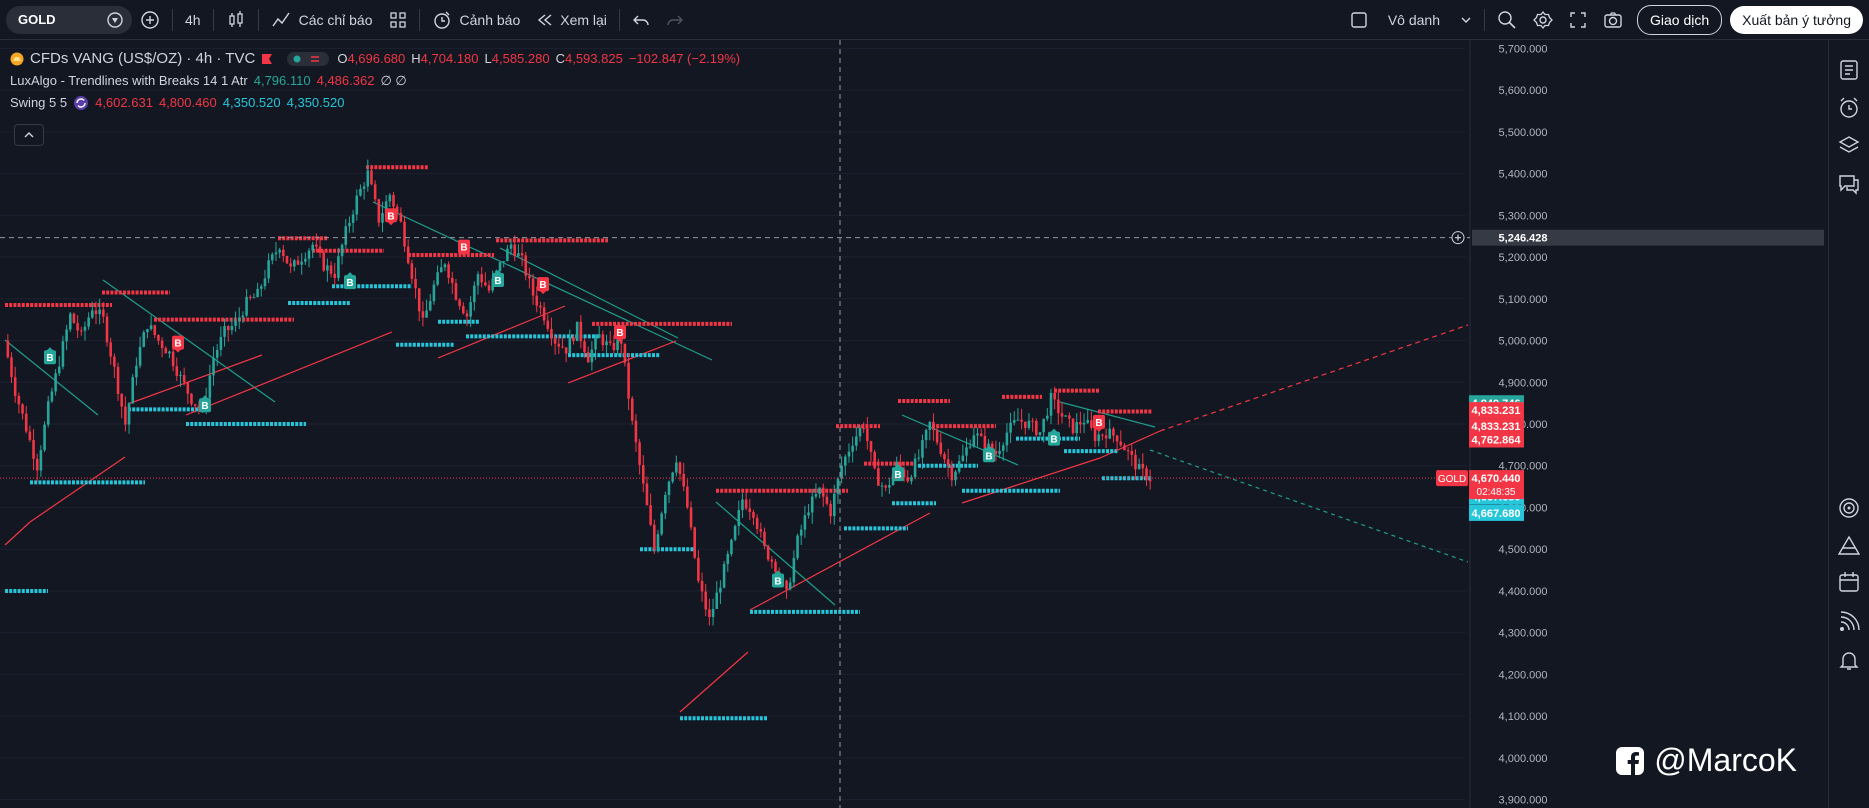 Image resolution: width=1869 pixels, height=808 pixels. What do you see at coordinates (1849, 660) in the screenshot?
I see `notification-bell-icon` at bounding box center [1849, 660].